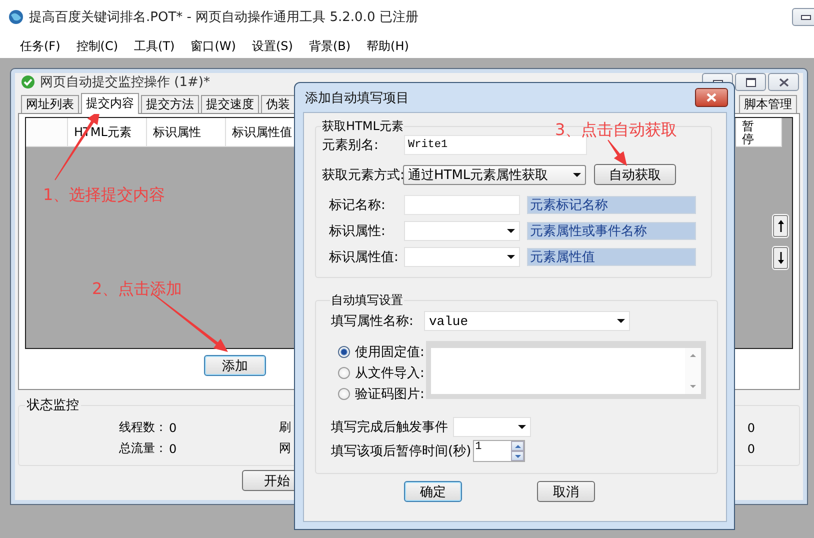 The image size is (814, 538). Describe the element at coordinates (285, 427) in the screenshot. I see `stat-label: 刷` at that location.